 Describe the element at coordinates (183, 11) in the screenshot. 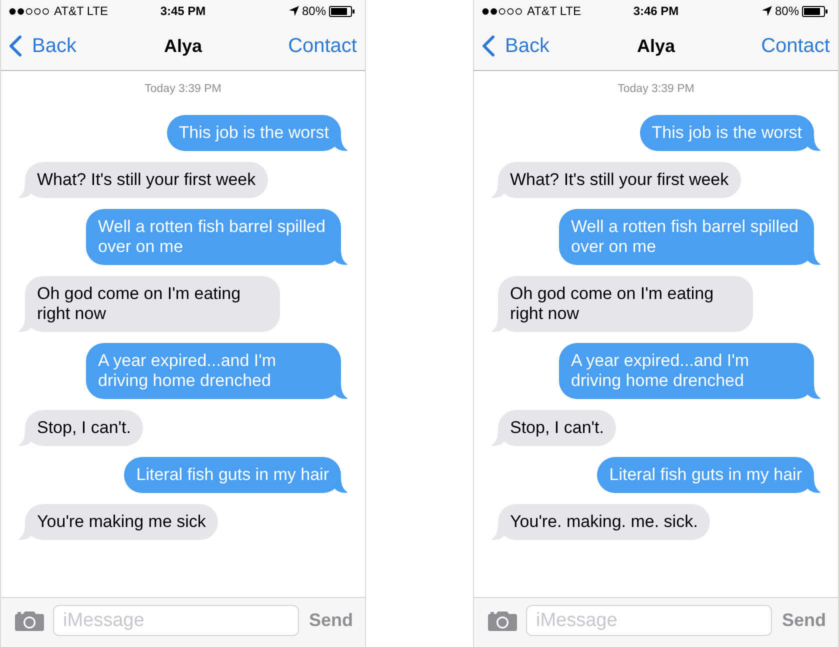

I see `clock-time: 3:45 PM` at that location.